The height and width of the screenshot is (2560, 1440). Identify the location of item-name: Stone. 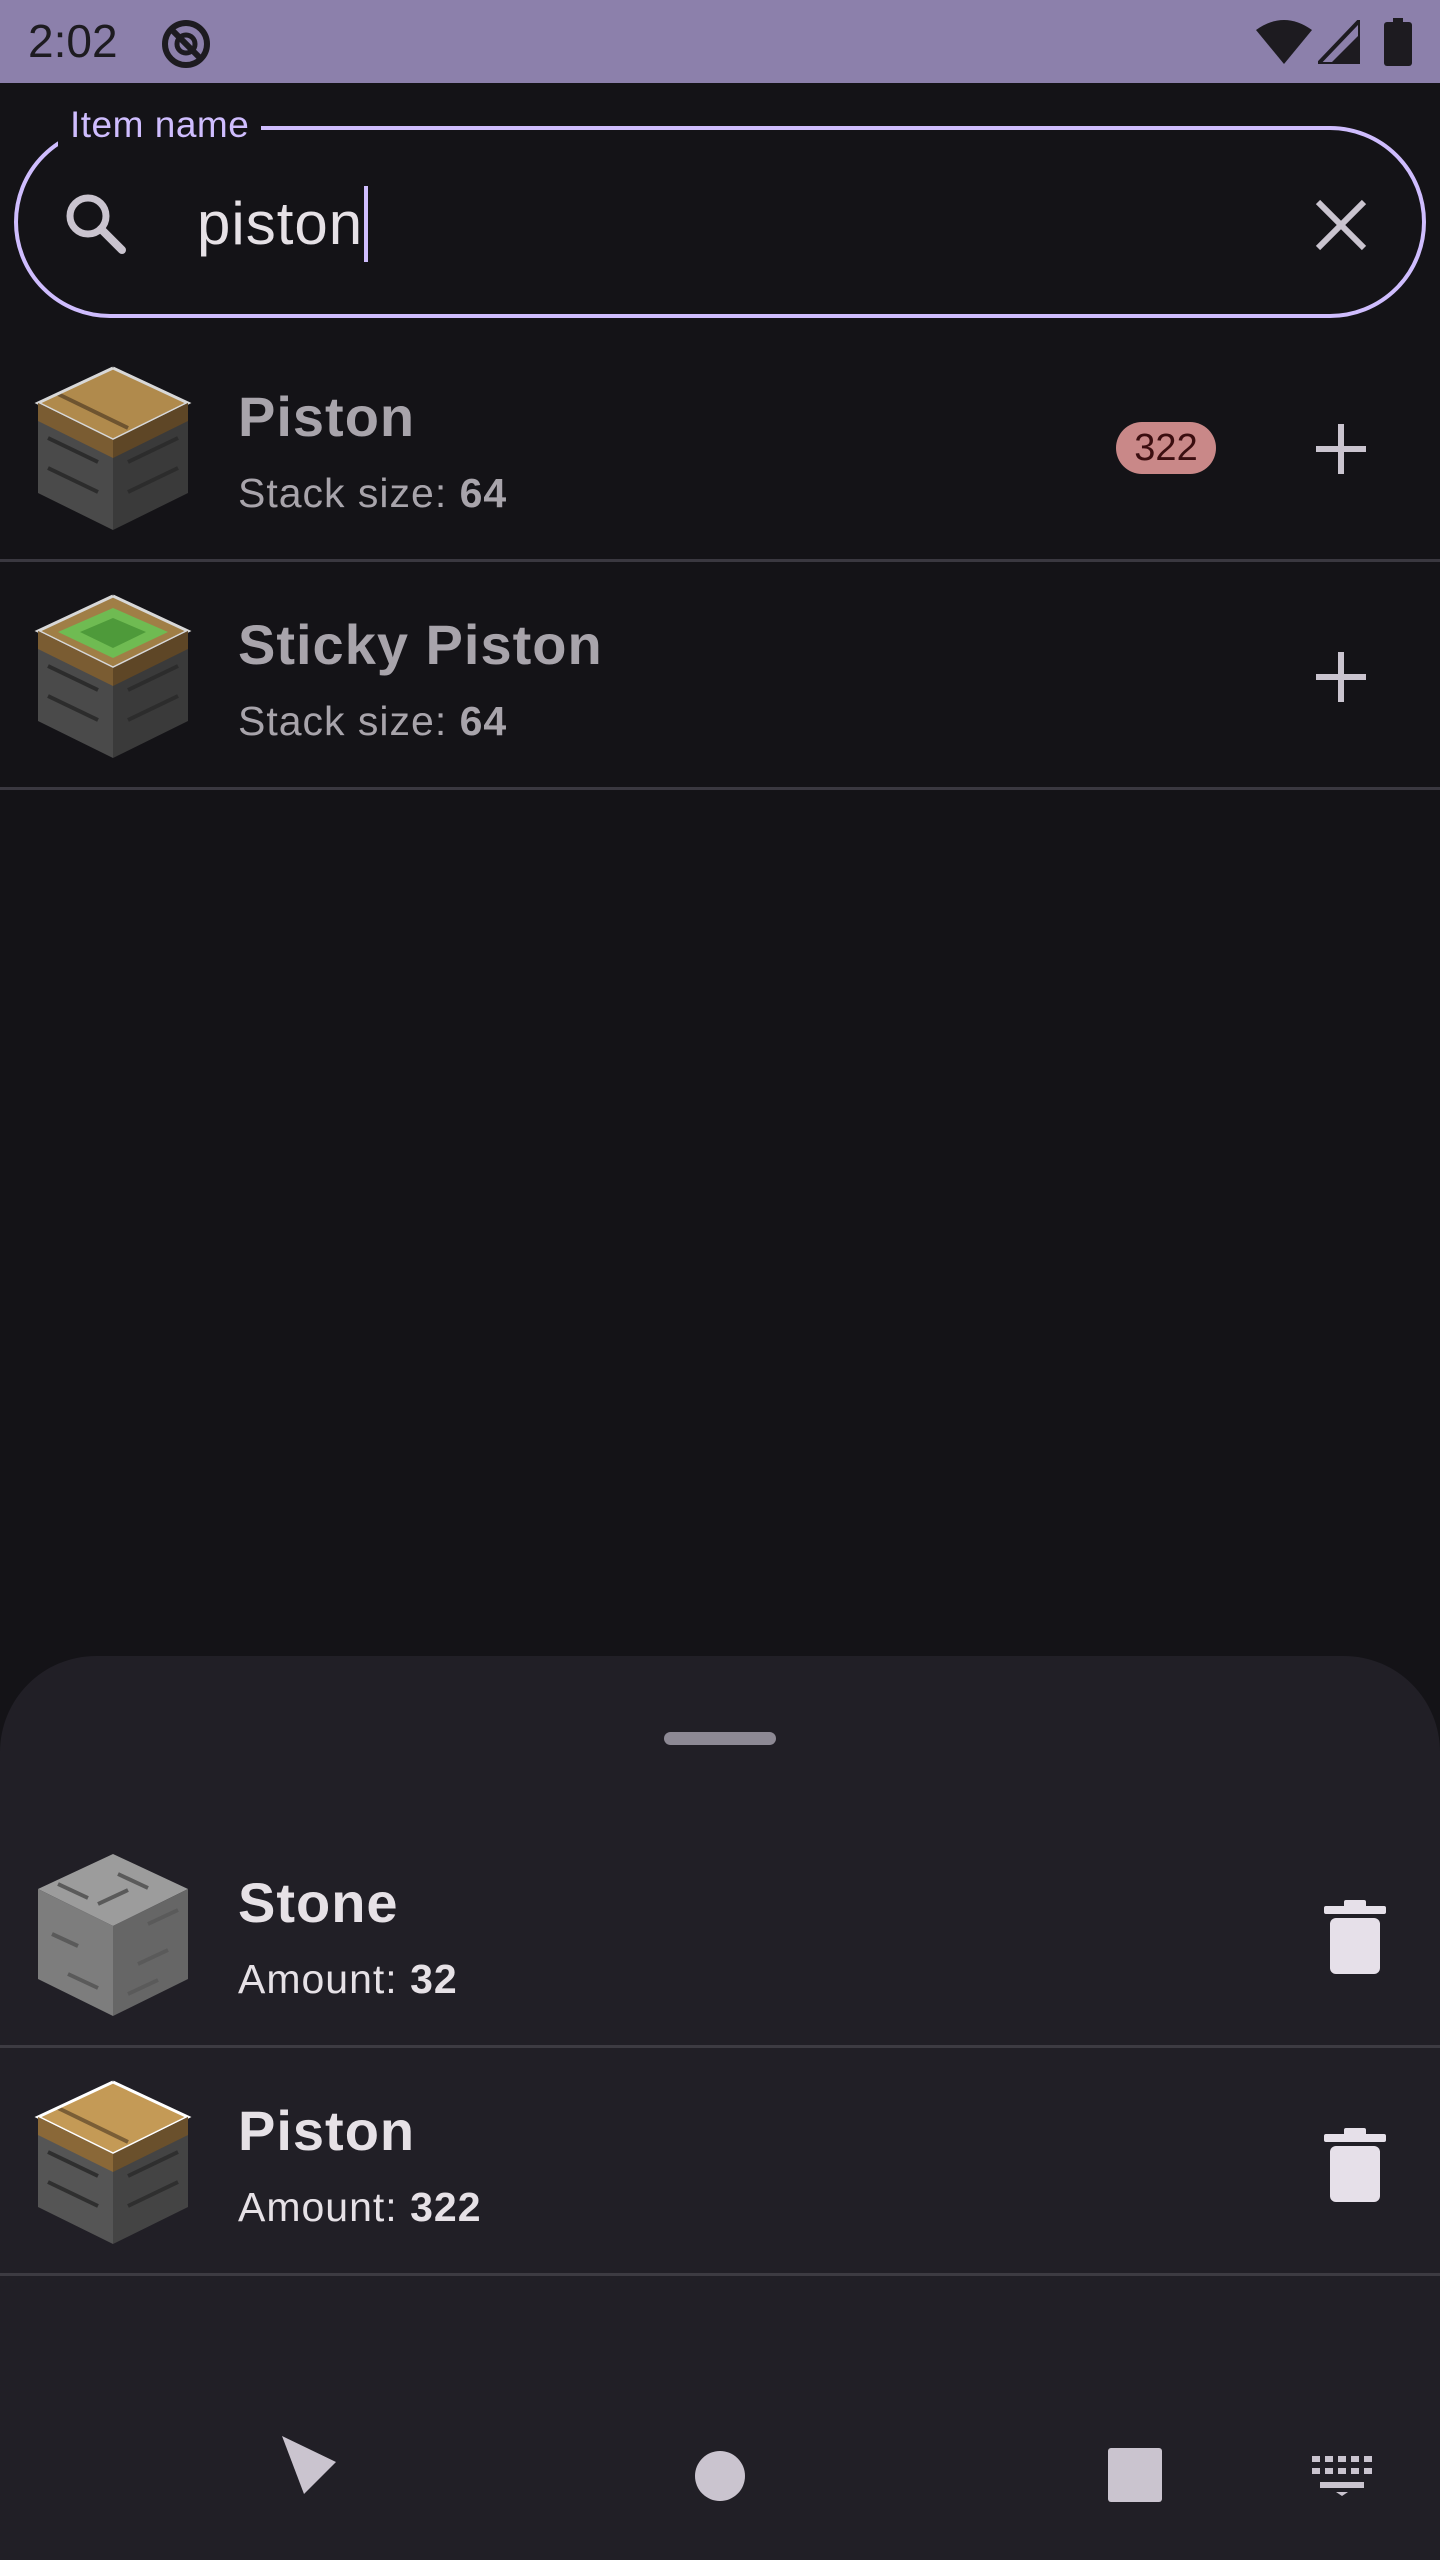
(318, 1902).